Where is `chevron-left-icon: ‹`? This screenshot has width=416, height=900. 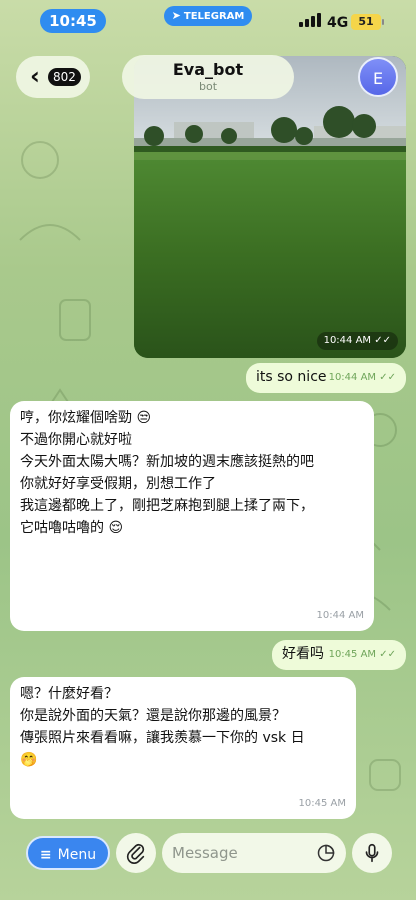
chevron-left-icon: ‹ is located at coordinates (35, 76).